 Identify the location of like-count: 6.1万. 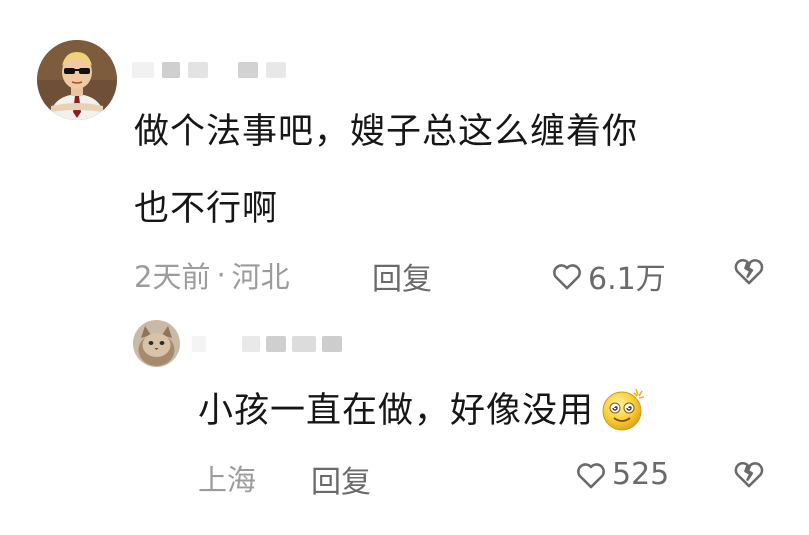
(627, 279).